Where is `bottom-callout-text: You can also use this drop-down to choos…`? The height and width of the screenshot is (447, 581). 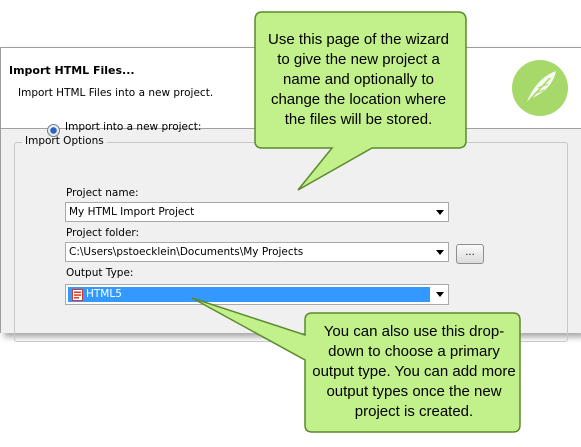 bottom-callout-text: You can also use this drop-down to choos… is located at coordinates (414, 371).